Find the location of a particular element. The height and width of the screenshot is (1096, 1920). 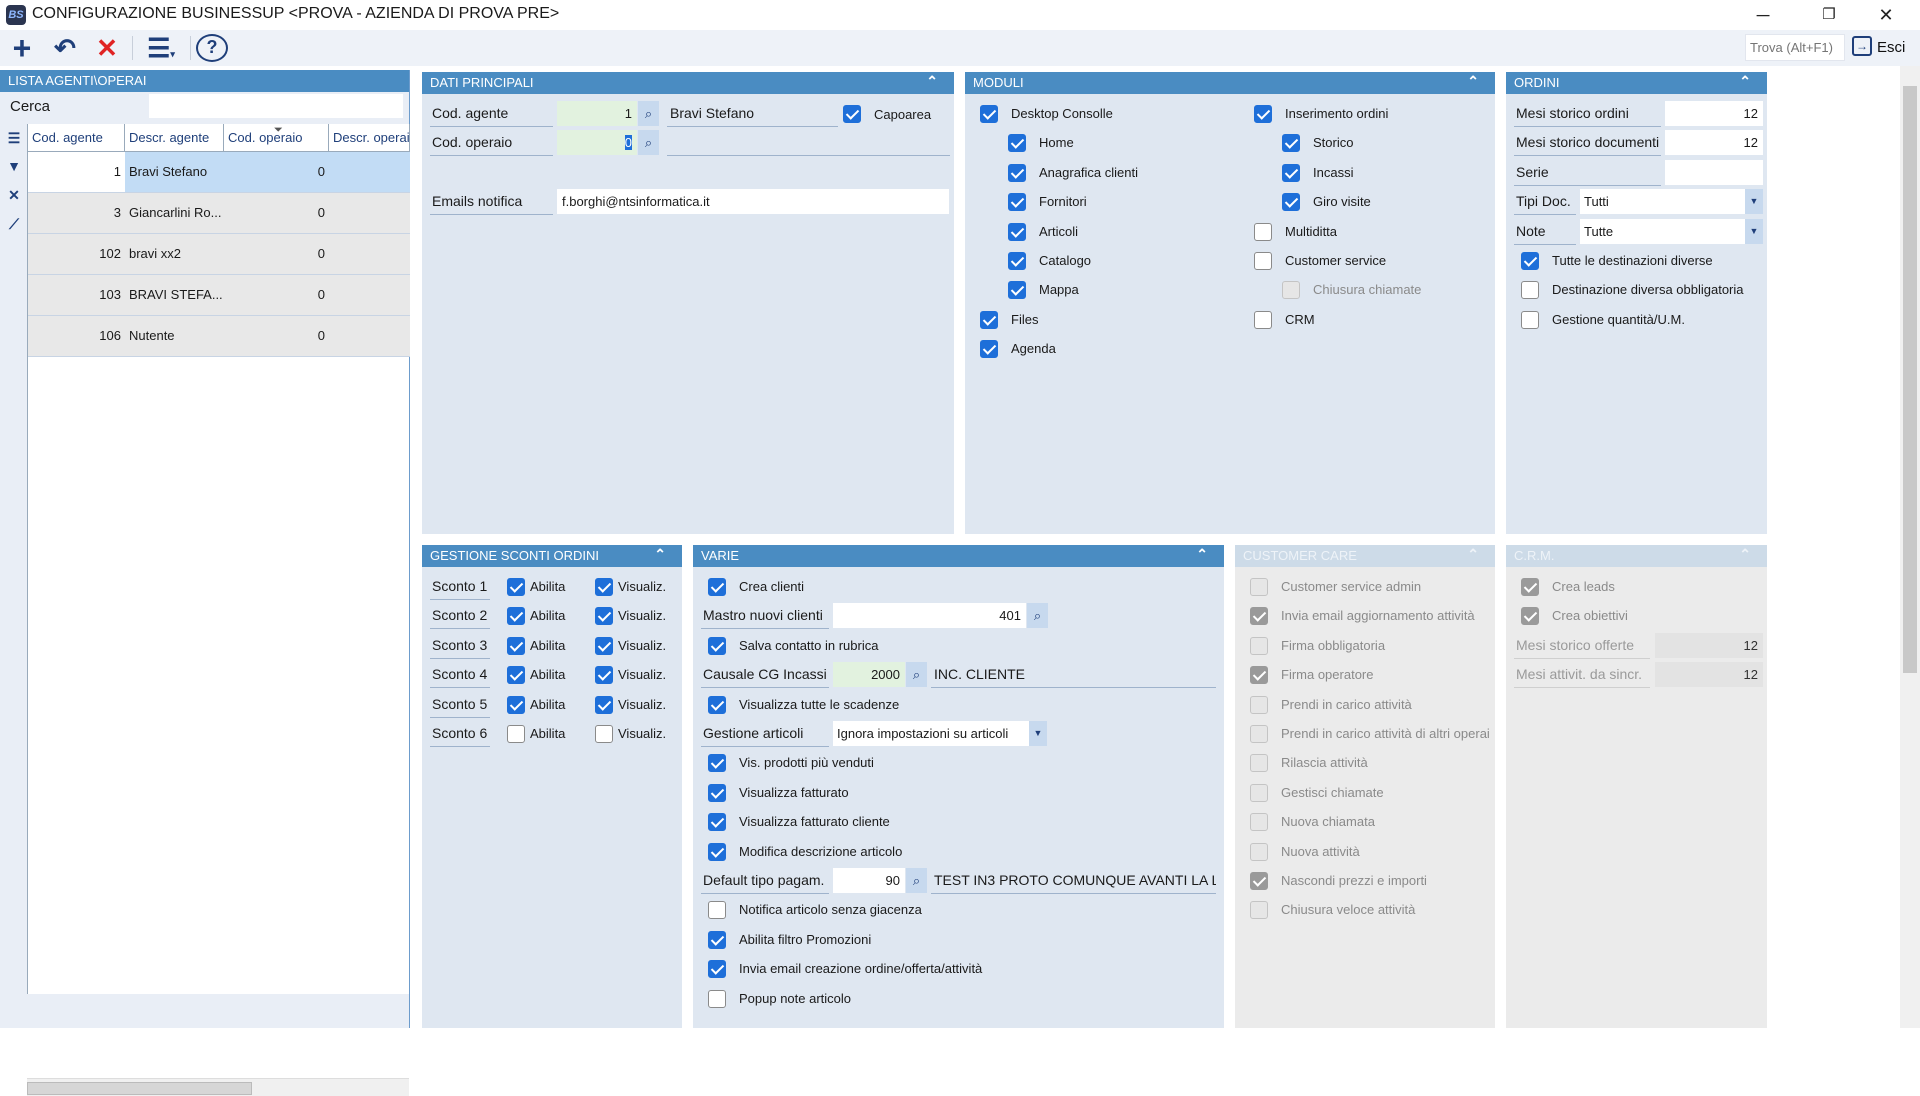

horizontal-scrollbar is located at coordinates (218, 1087).